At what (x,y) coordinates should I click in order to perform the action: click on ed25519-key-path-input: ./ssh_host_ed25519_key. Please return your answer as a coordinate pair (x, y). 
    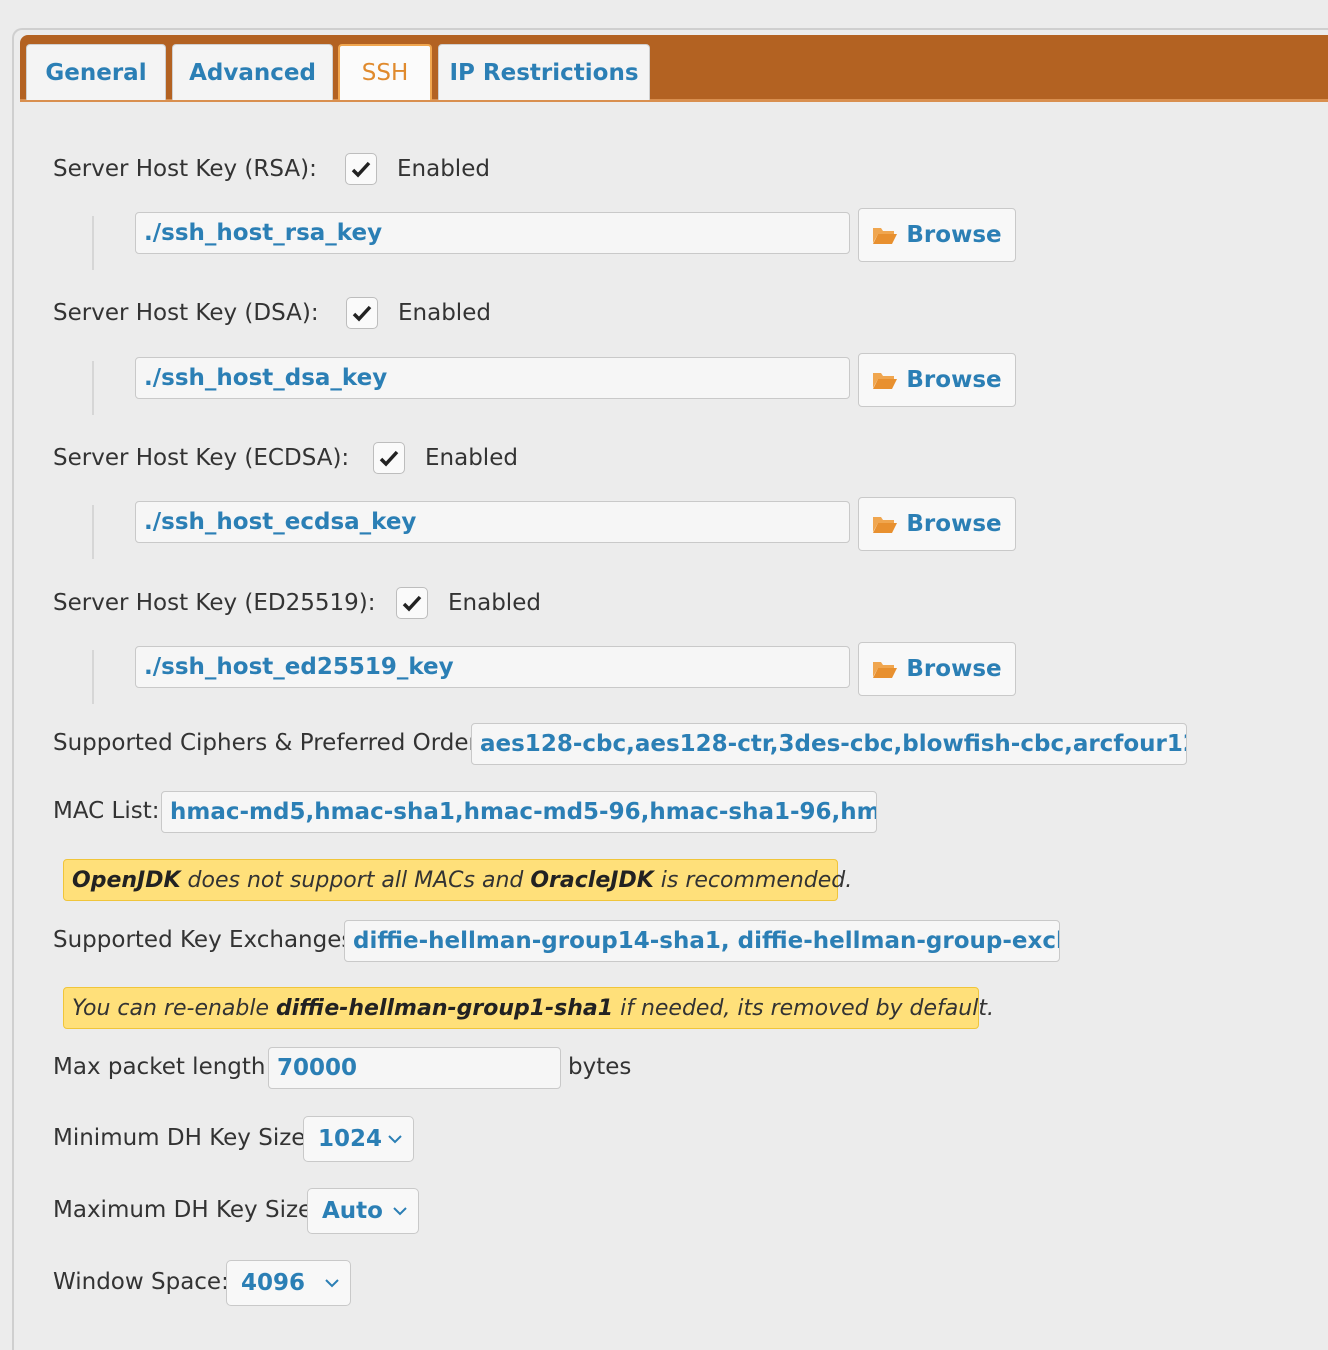
    Looking at the image, I should click on (492, 667).